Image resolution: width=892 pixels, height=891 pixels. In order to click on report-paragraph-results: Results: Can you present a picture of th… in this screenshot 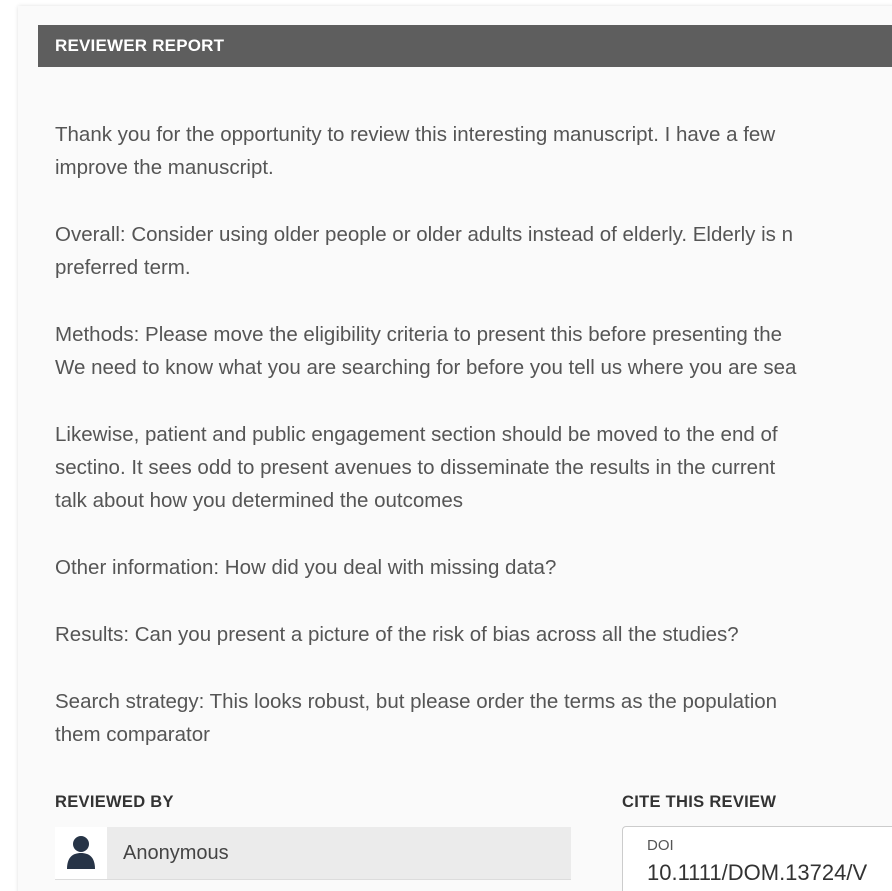, I will do `click(397, 634)`.